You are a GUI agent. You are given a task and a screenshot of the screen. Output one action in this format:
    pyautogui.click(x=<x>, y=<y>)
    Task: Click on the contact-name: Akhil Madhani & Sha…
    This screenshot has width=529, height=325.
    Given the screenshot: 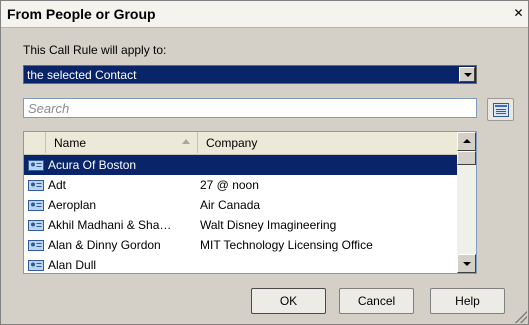 What is the action you would take?
    pyautogui.click(x=110, y=225)
    